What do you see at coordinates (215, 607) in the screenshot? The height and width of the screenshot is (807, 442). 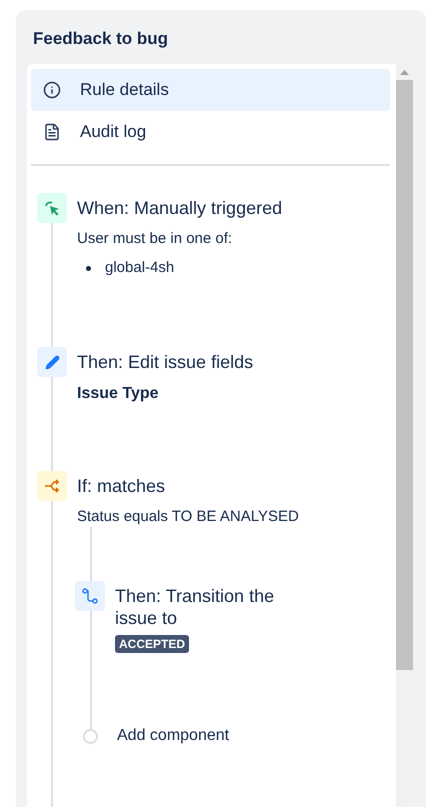 I see `step-title: Then: Transition the issue to` at bounding box center [215, 607].